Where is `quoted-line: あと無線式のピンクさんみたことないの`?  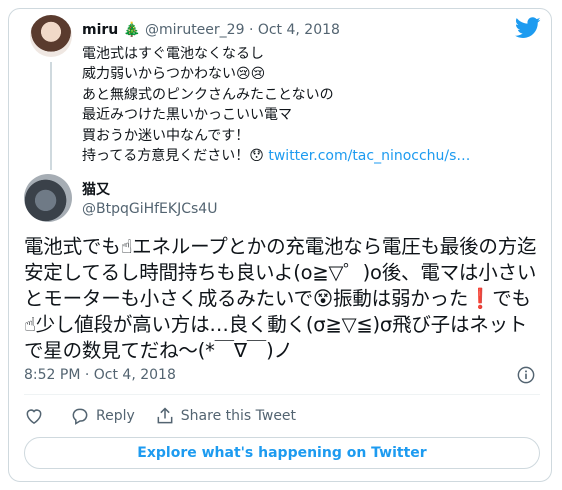
quoted-line: あと無線式のピンクさんみたことないの is located at coordinates (208, 94).